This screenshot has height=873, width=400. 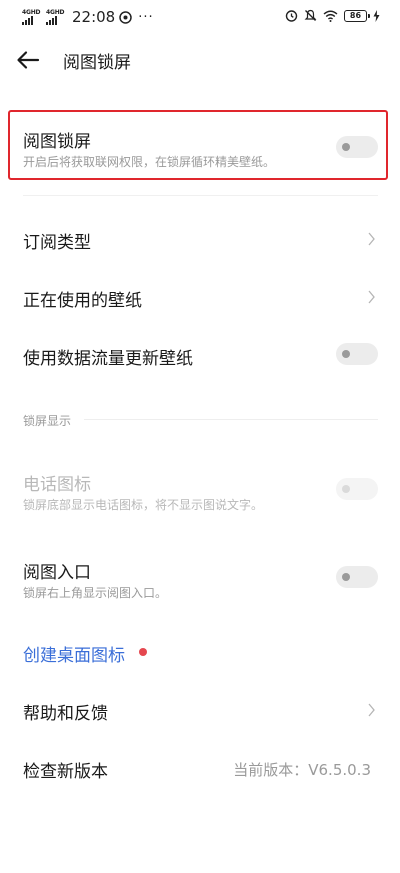 I want to click on charging-icon, so click(x=376, y=15).